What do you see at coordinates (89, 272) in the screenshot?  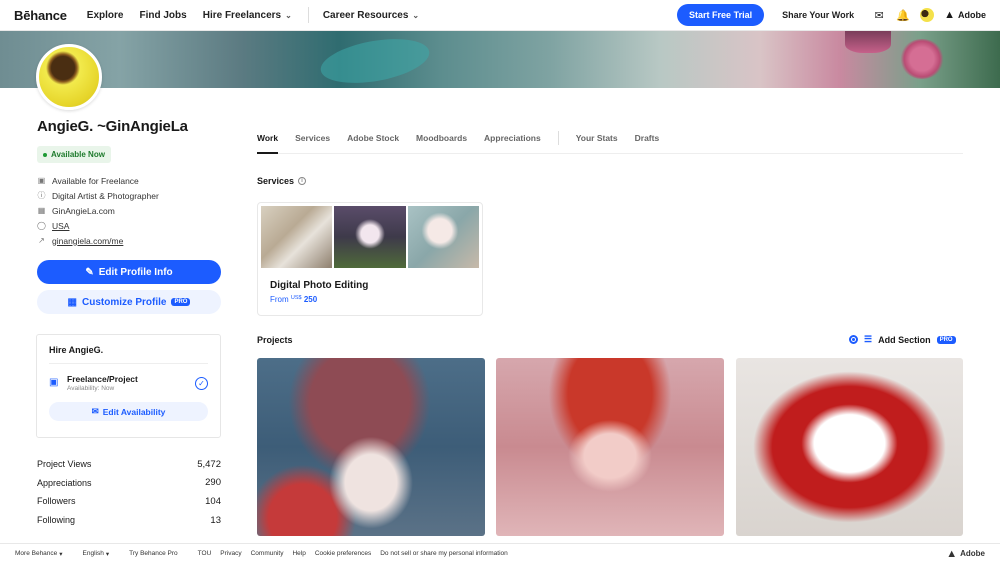 I see `pencil-icon: ✎` at bounding box center [89, 272].